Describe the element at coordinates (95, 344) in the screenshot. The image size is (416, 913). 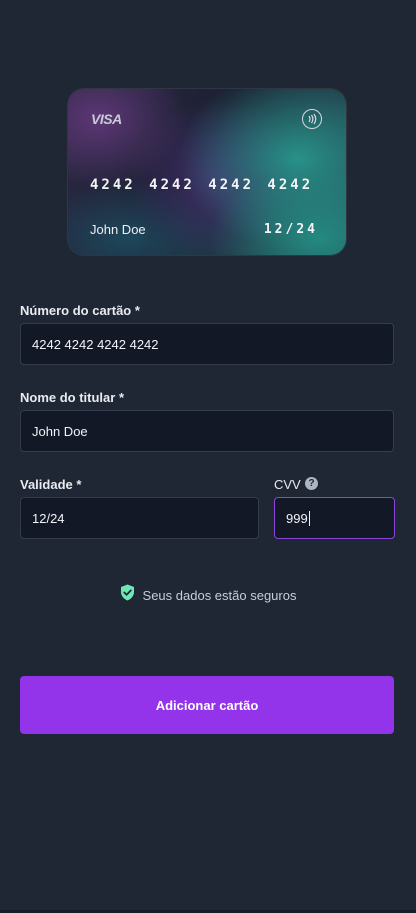
I see `card-number-value: 4242 4242 4242 4242` at that location.